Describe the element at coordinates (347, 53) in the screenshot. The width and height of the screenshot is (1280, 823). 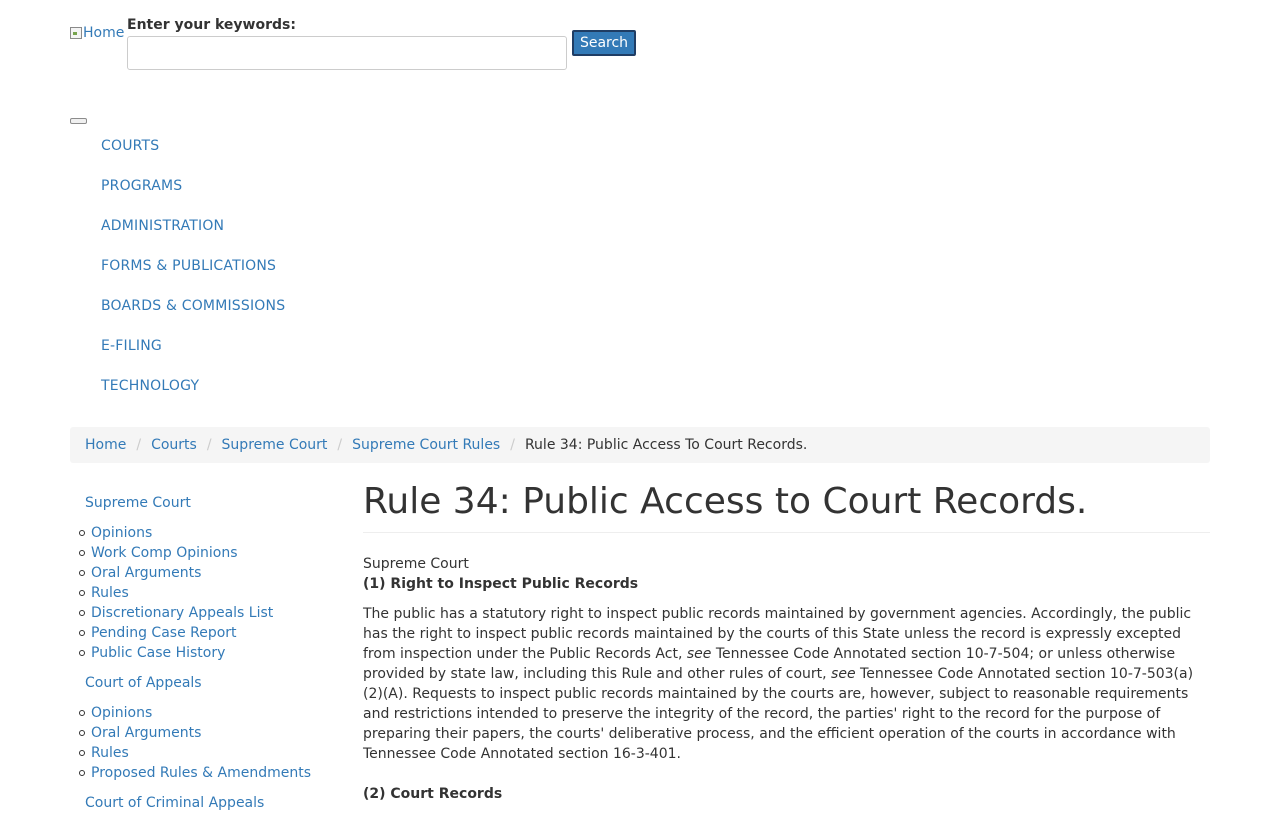
I see `search-input` at that location.